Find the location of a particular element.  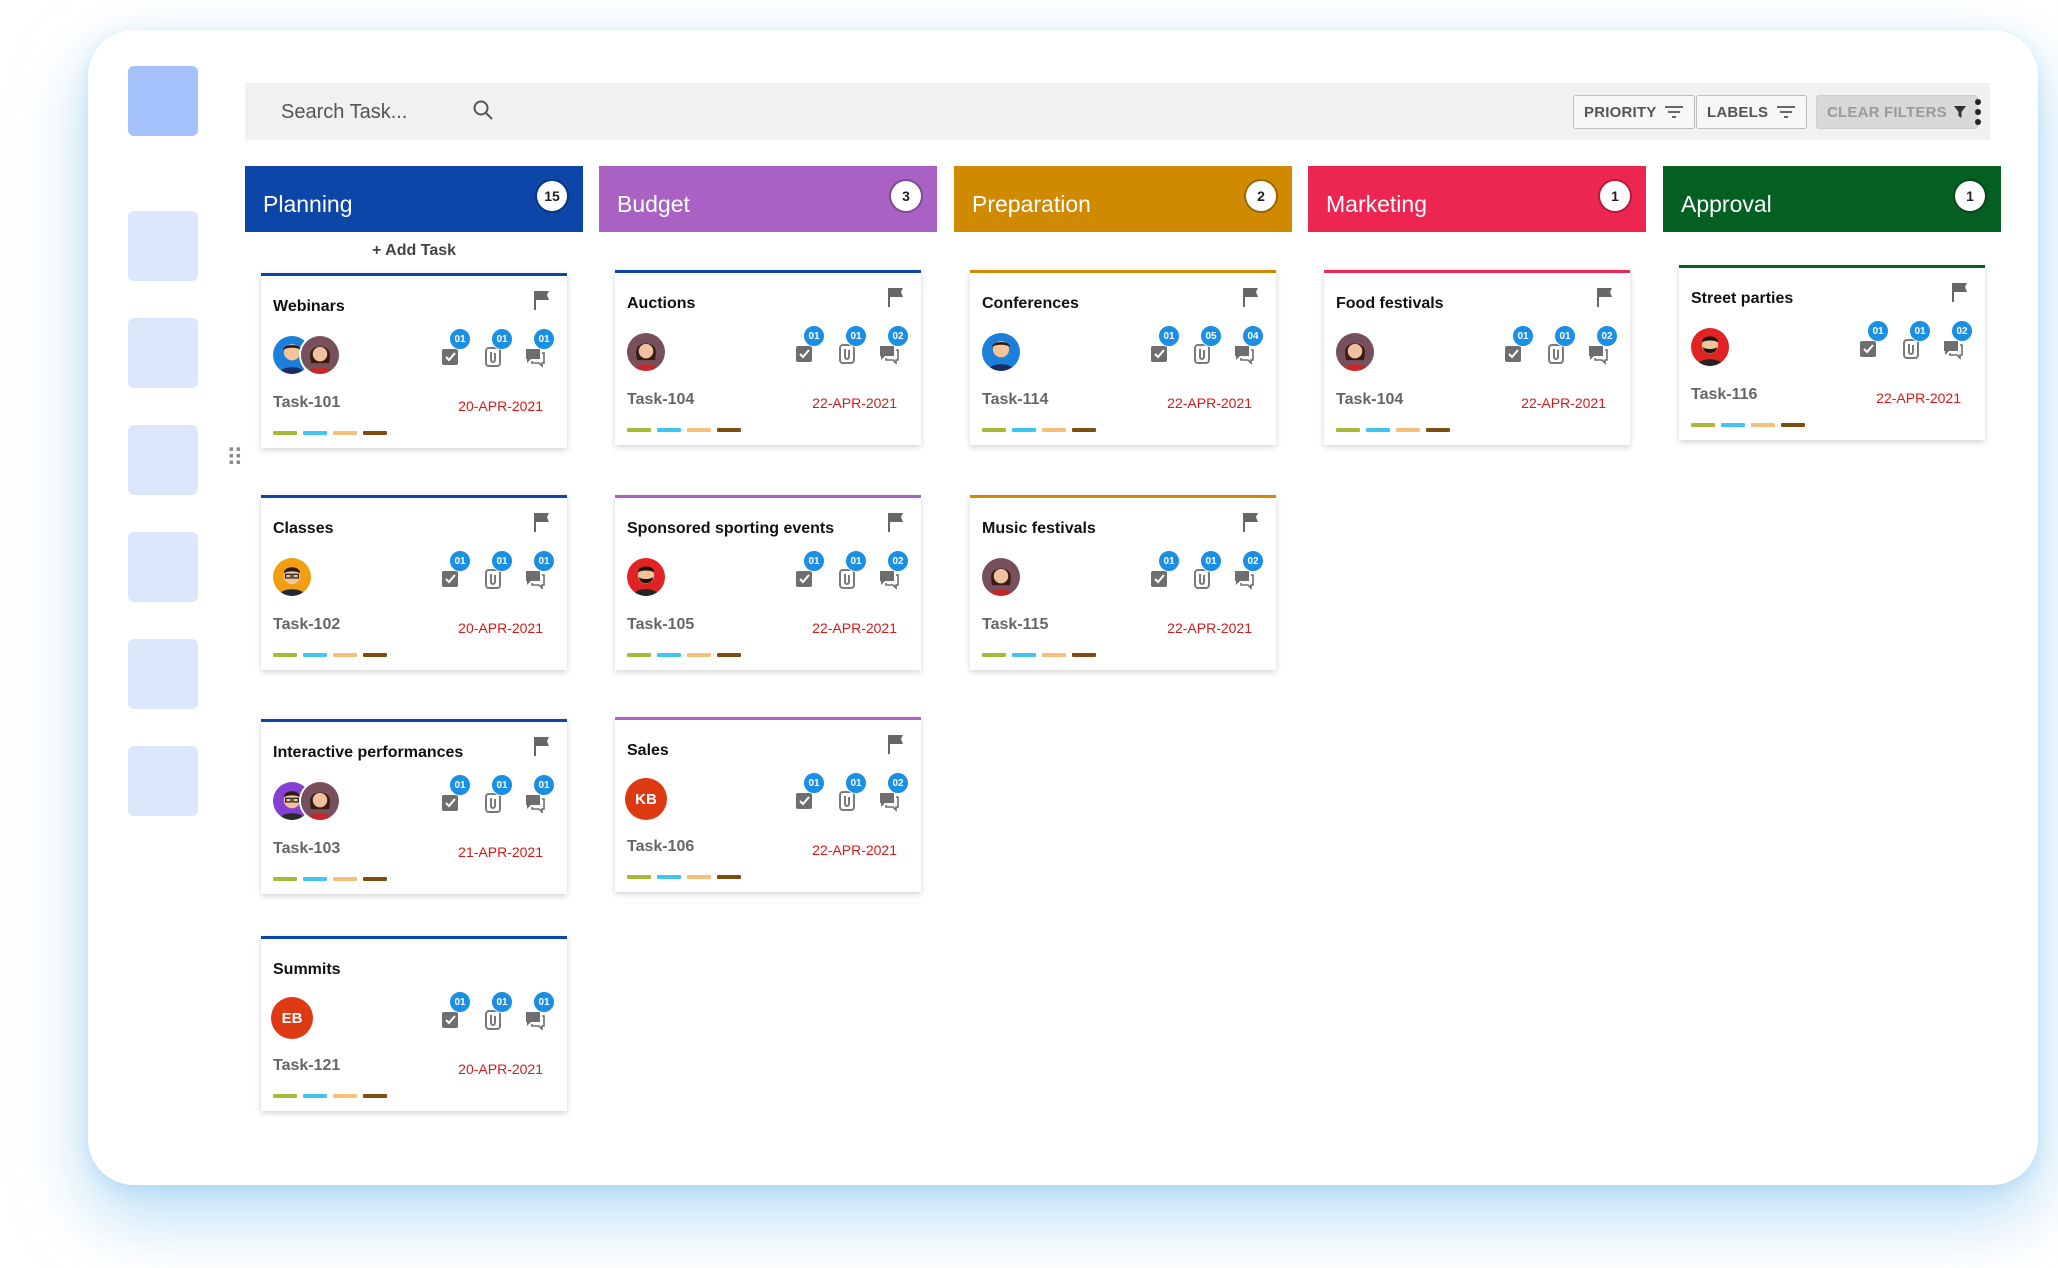

attachment-stat: 05 is located at coordinates (1206, 345).